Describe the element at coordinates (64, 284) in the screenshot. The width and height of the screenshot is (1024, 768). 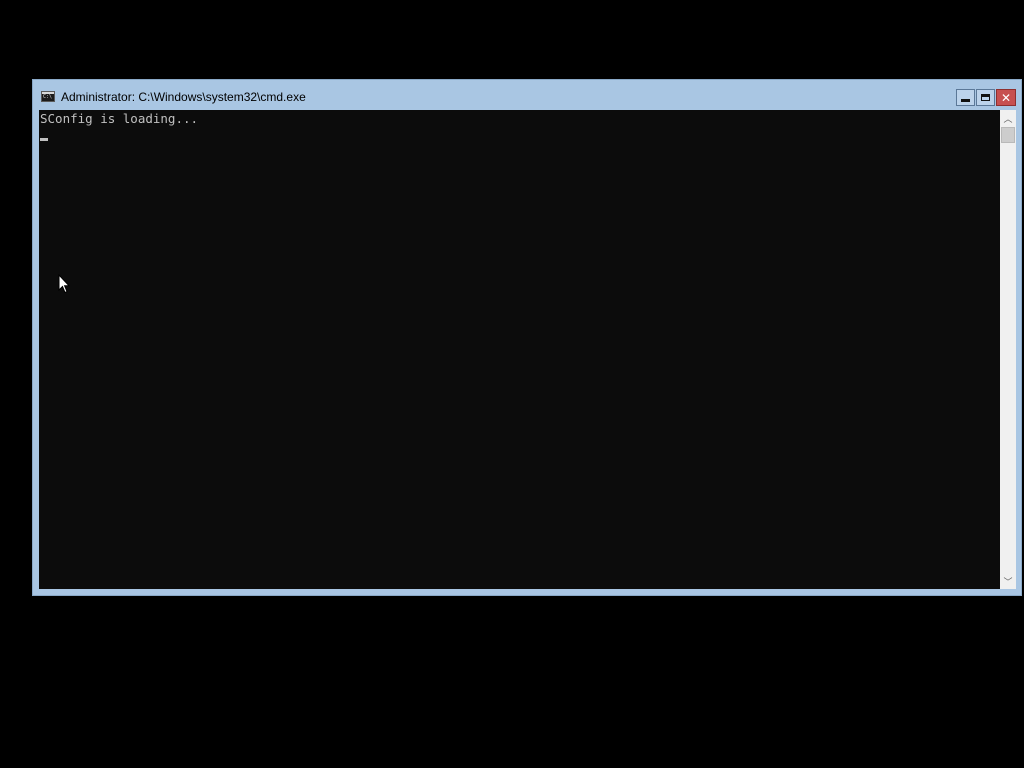
I see `mouse-pointer-icon` at that location.